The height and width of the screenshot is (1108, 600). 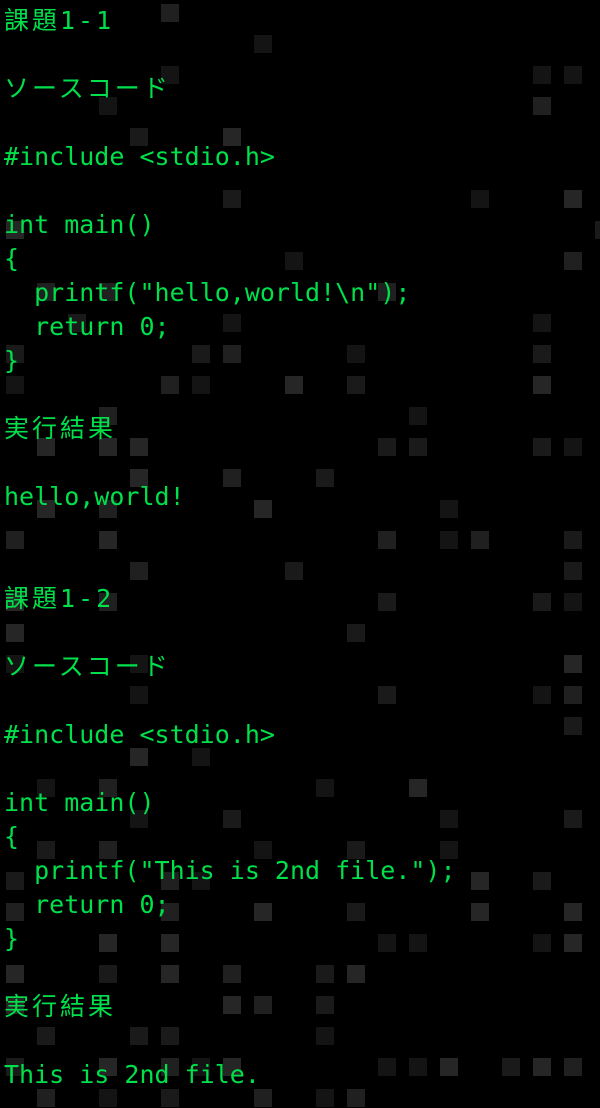 What do you see at coordinates (230, 870) in the screenshot?
I see `code-line: printf("This is 2nd file.");` at bounding box center [230, 870].